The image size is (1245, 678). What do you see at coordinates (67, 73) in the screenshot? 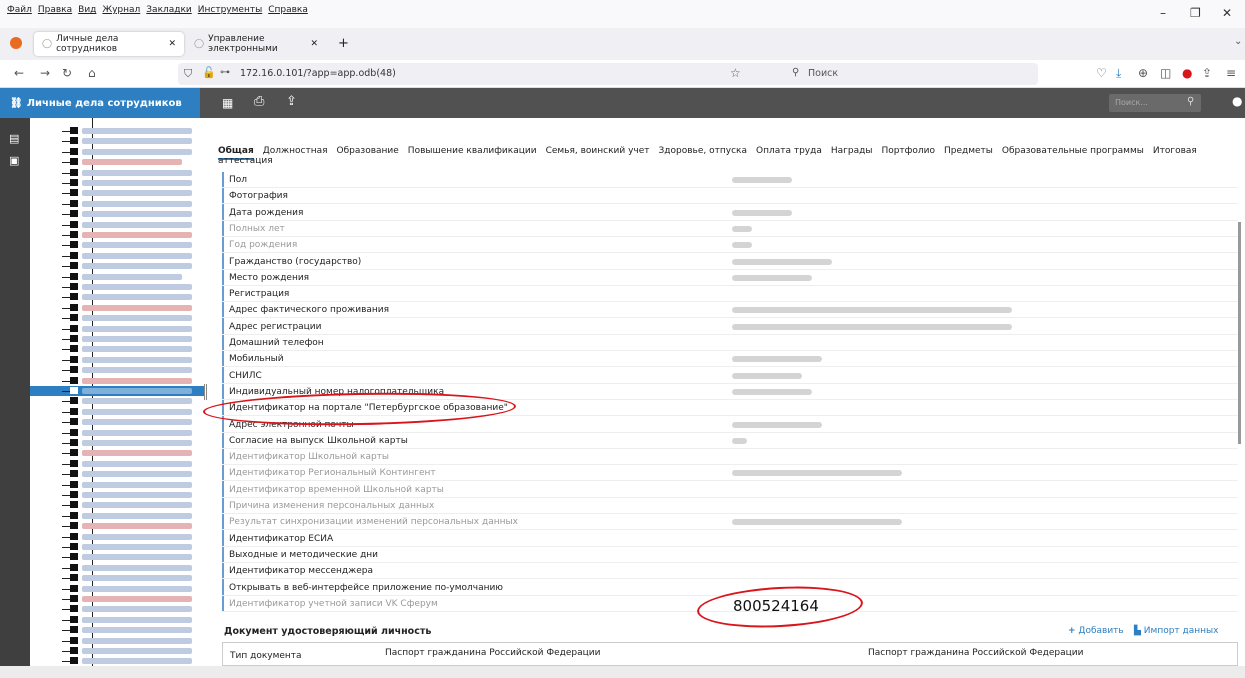
I see `reload-icon: ↻` at bounding box center [67, 73].